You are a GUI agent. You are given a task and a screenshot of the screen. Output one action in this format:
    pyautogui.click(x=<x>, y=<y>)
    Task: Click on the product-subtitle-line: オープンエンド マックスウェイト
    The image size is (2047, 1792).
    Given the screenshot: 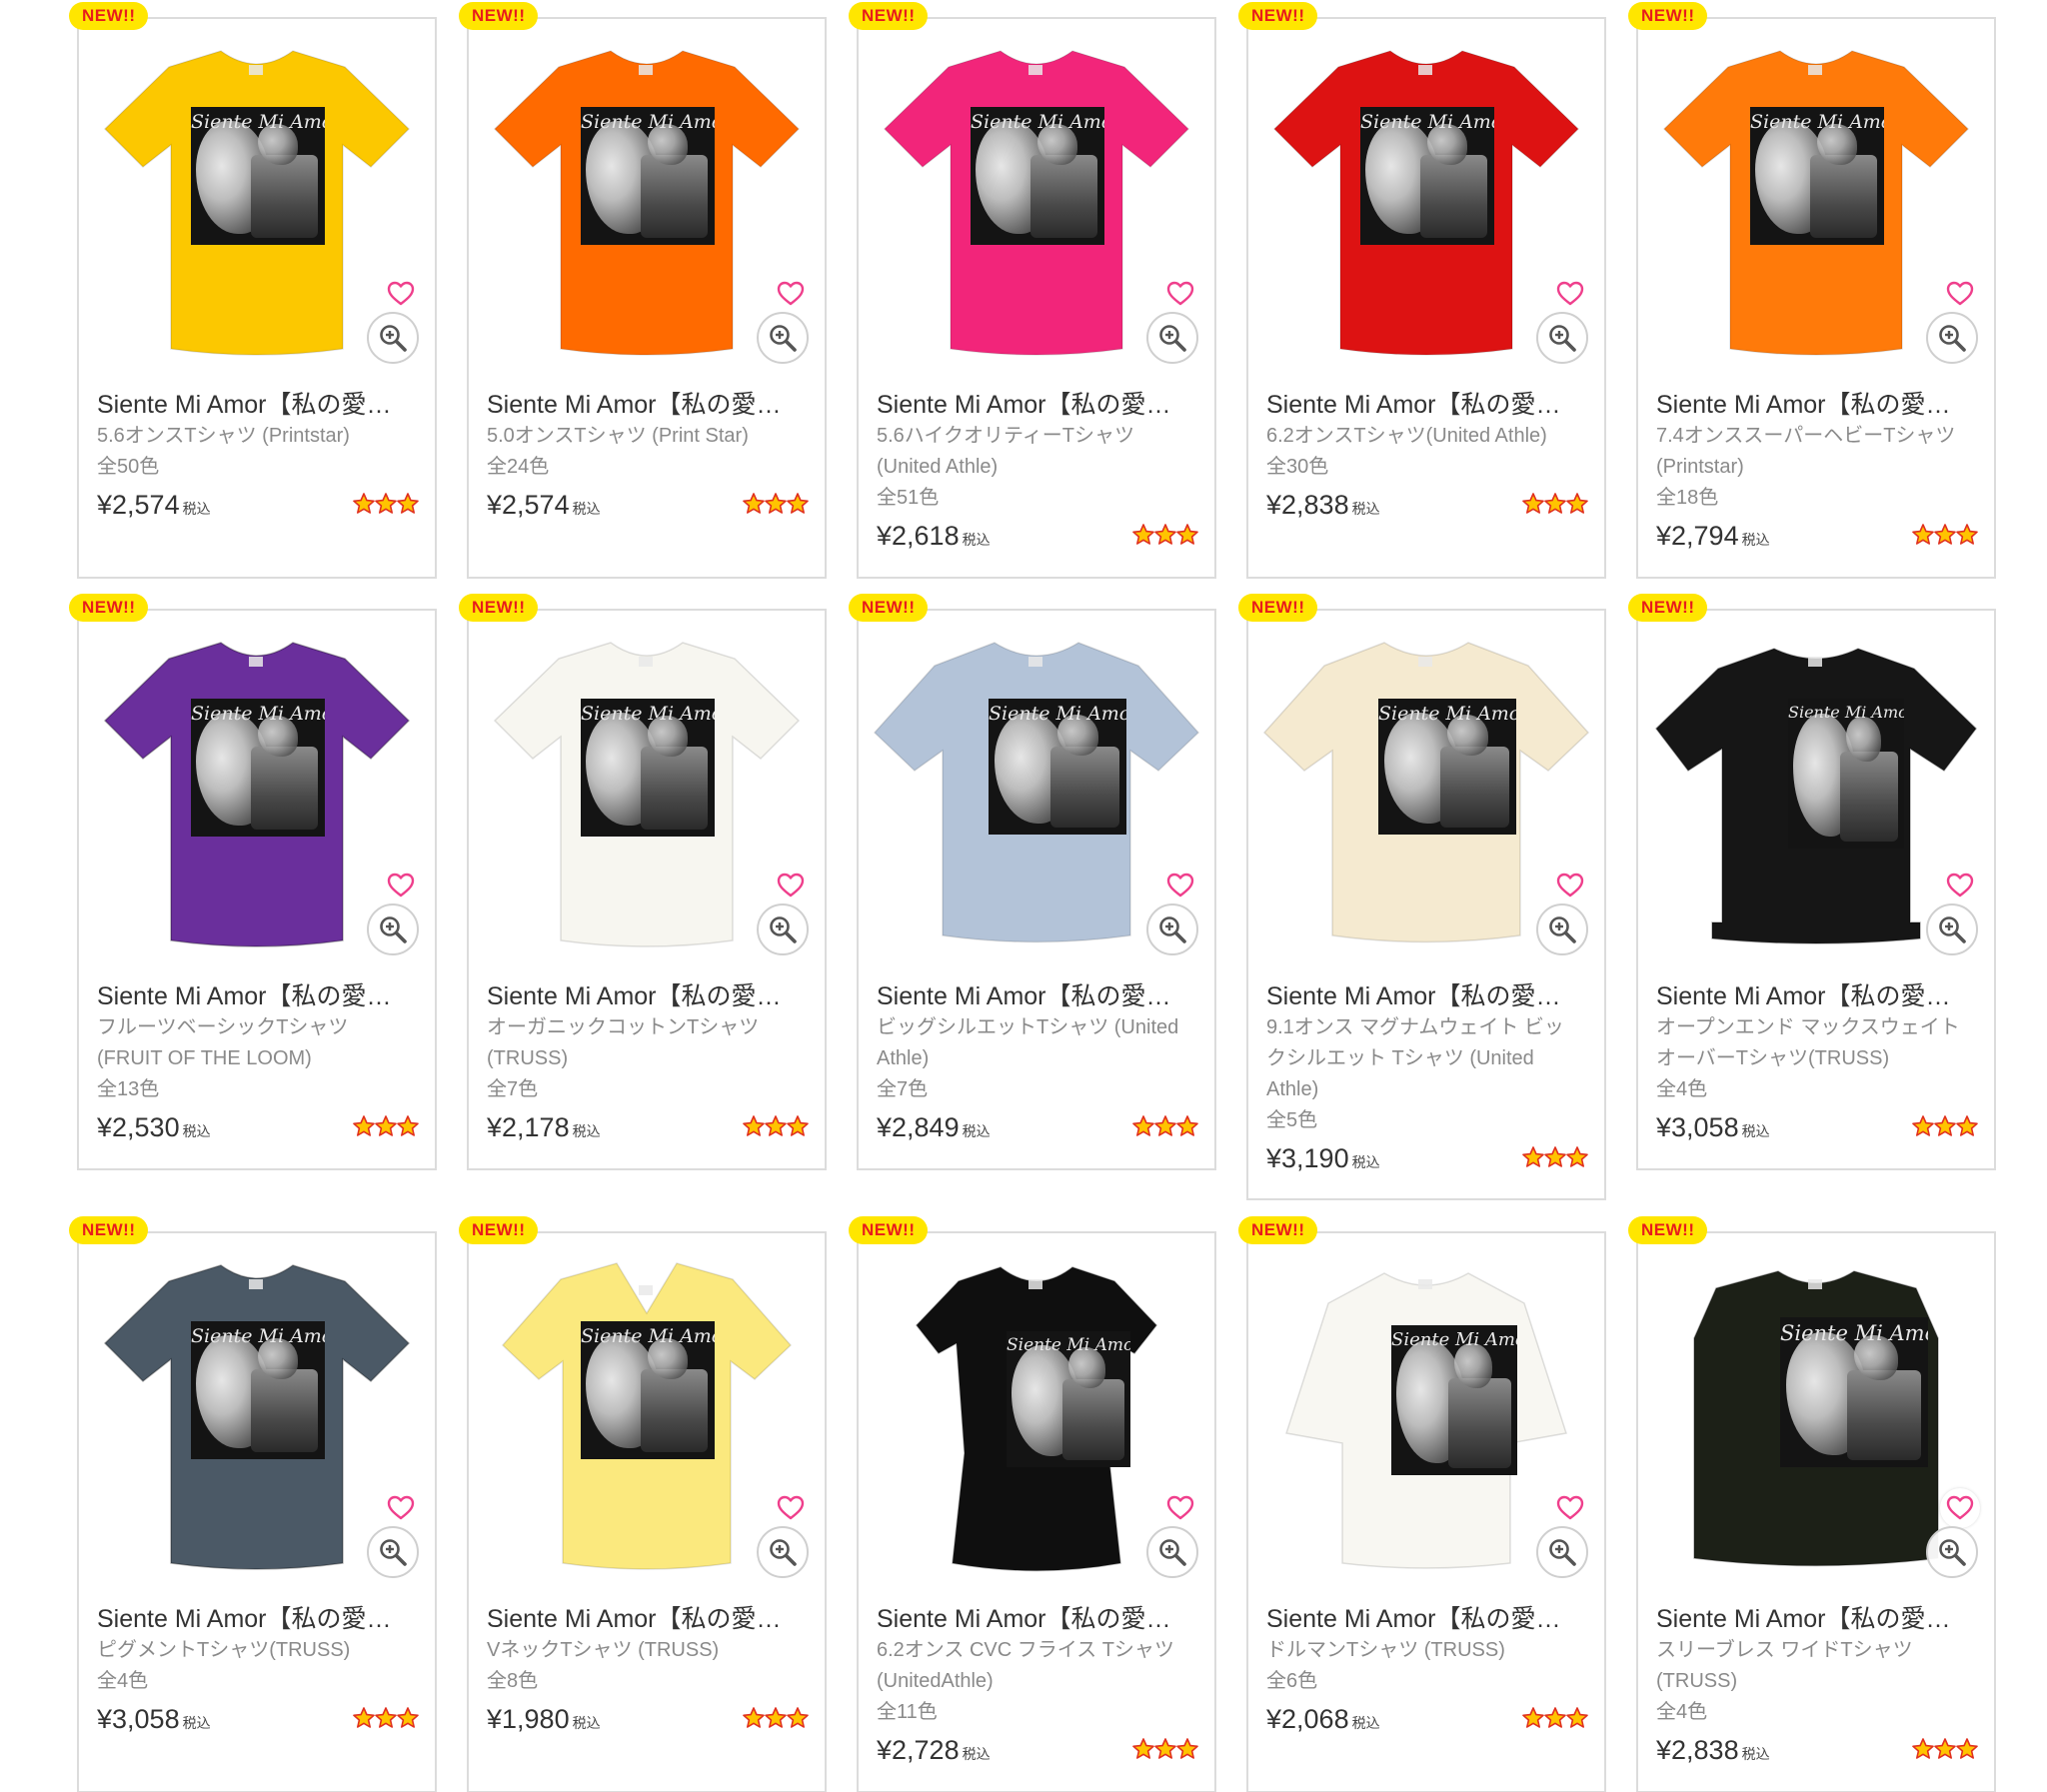 What is the action you would take?
    pyautogui.click(x=1808, y=1027)
    